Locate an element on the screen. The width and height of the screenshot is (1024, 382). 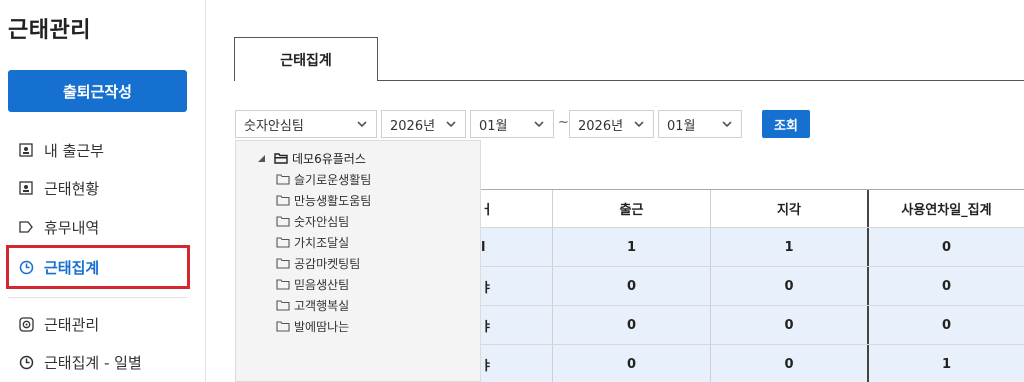
table-cell: l is located at coordinates (517, 247).